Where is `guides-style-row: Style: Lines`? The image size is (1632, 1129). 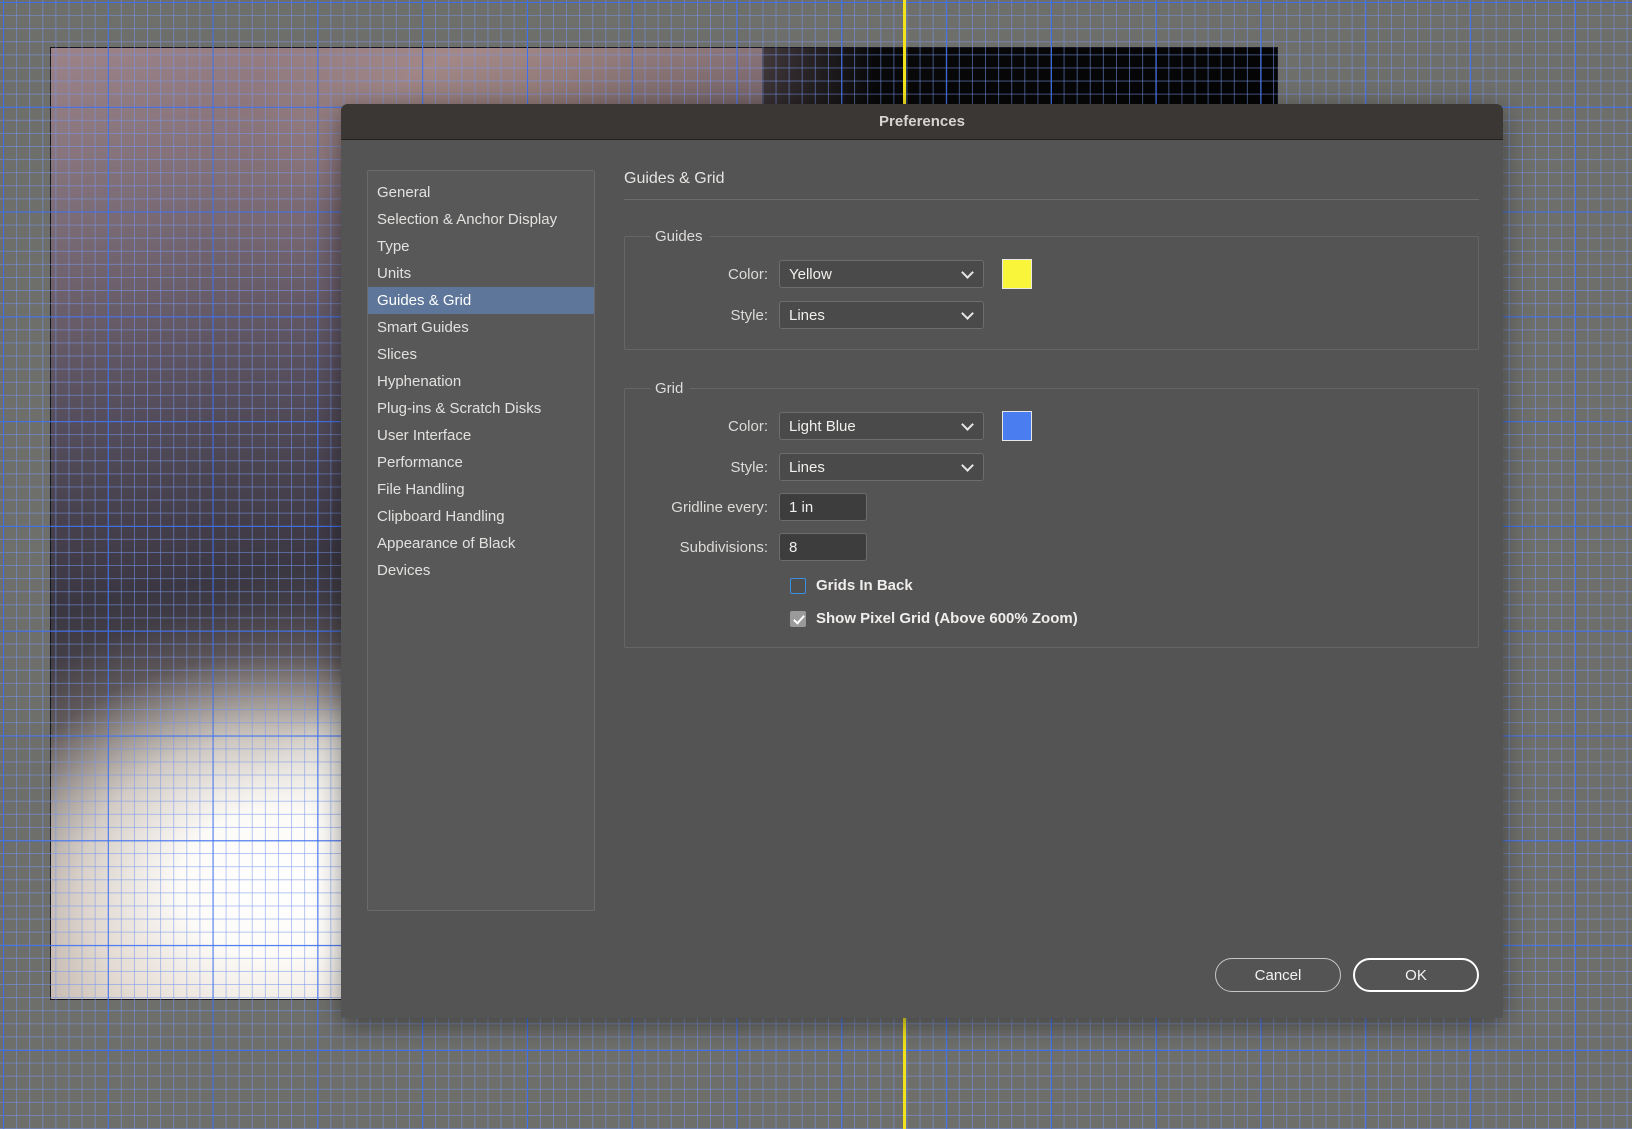
guides-style-row: Style: Lines is located at coordinates (1051, 315).